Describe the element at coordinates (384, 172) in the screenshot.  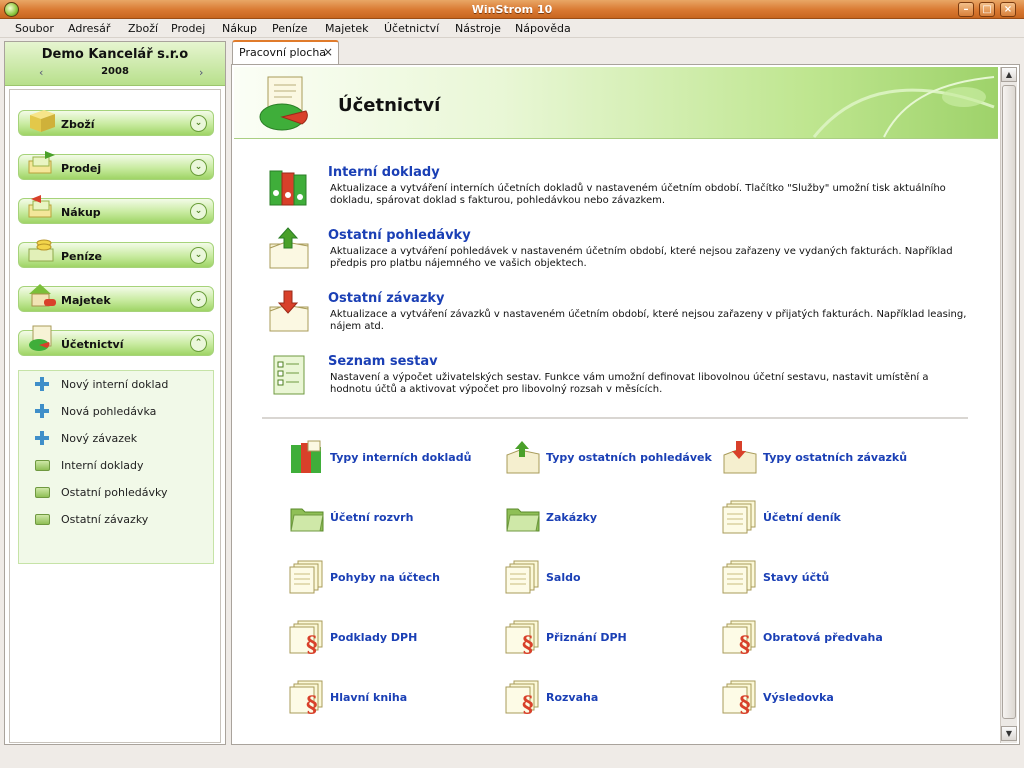
I see `feature-title: Interní doklady` at that location.